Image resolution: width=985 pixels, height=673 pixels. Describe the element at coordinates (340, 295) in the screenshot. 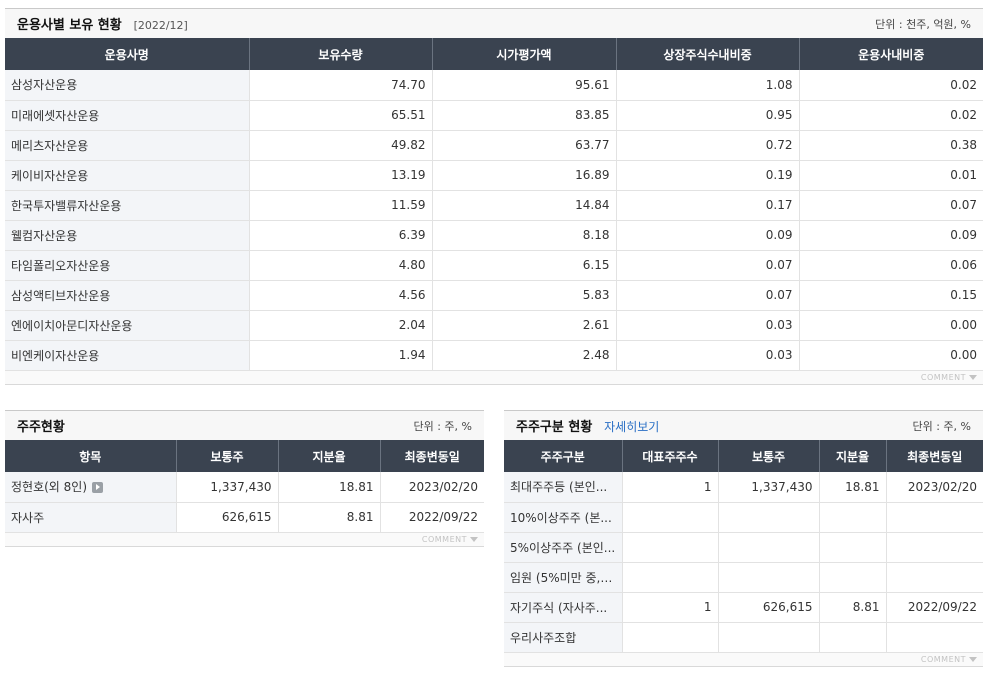

I see `table-cell: 4.56` at that location.